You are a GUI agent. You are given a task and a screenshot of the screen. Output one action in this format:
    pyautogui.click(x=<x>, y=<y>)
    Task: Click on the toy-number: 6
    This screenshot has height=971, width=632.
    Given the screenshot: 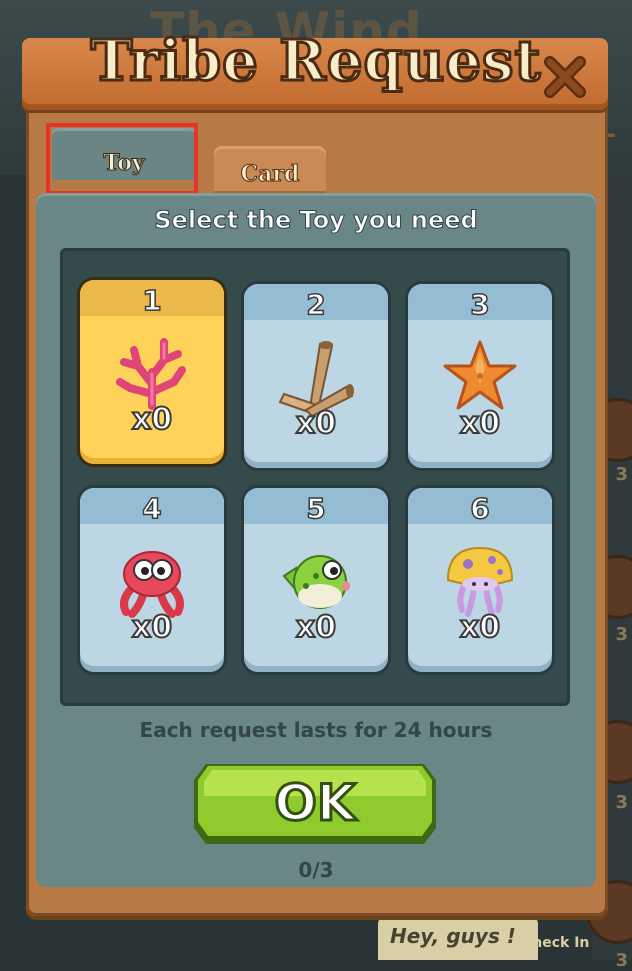 What is the action you would take?
    pyautogui.click(x=480, y=508)
    